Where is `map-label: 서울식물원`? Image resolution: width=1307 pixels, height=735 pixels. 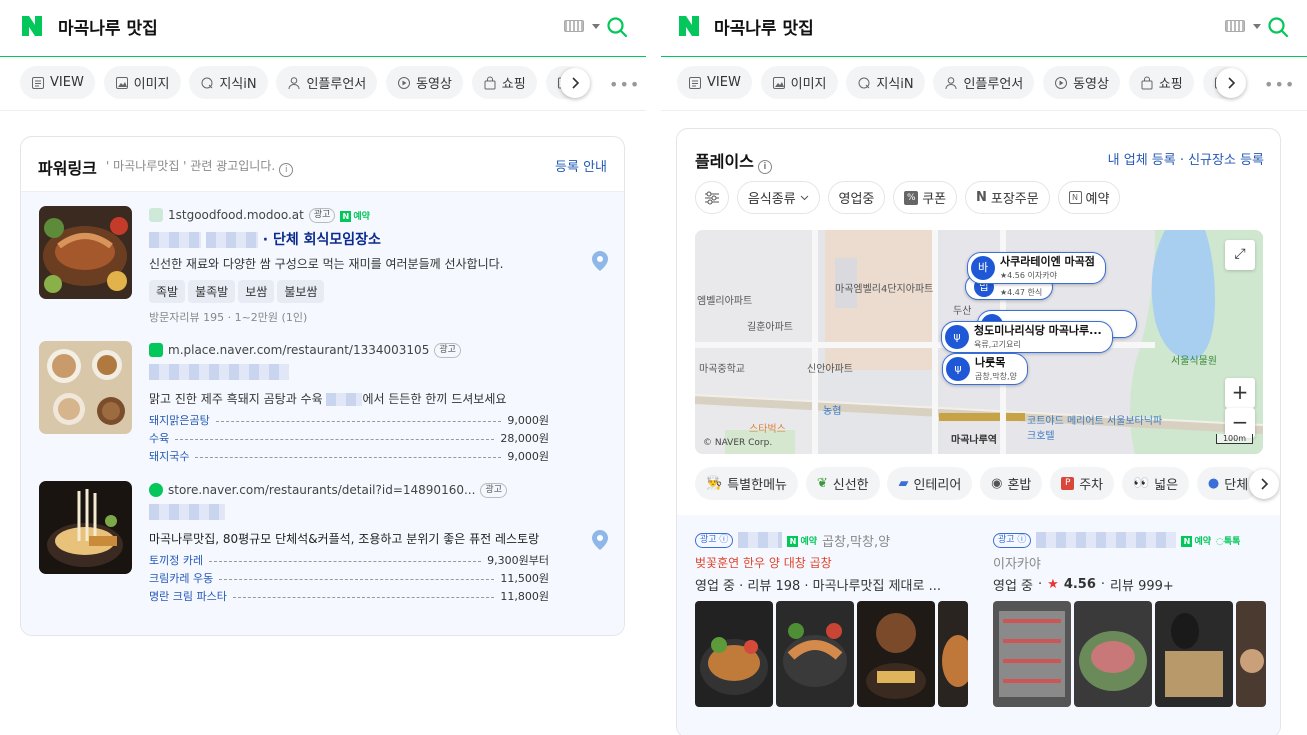 map-label: 서울식물원 is located at coordinates (1194, 361).